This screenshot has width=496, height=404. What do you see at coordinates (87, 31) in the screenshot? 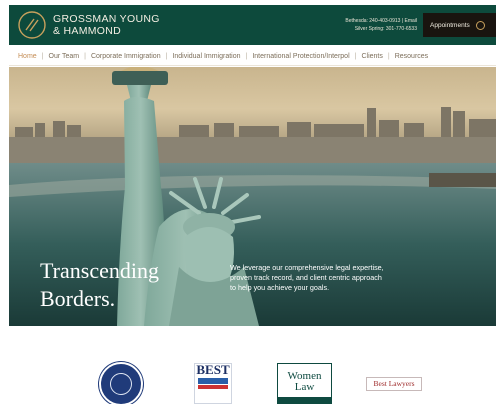
I see `firm-name-line2: & HAMMOND` at bounding box center [87, 31].